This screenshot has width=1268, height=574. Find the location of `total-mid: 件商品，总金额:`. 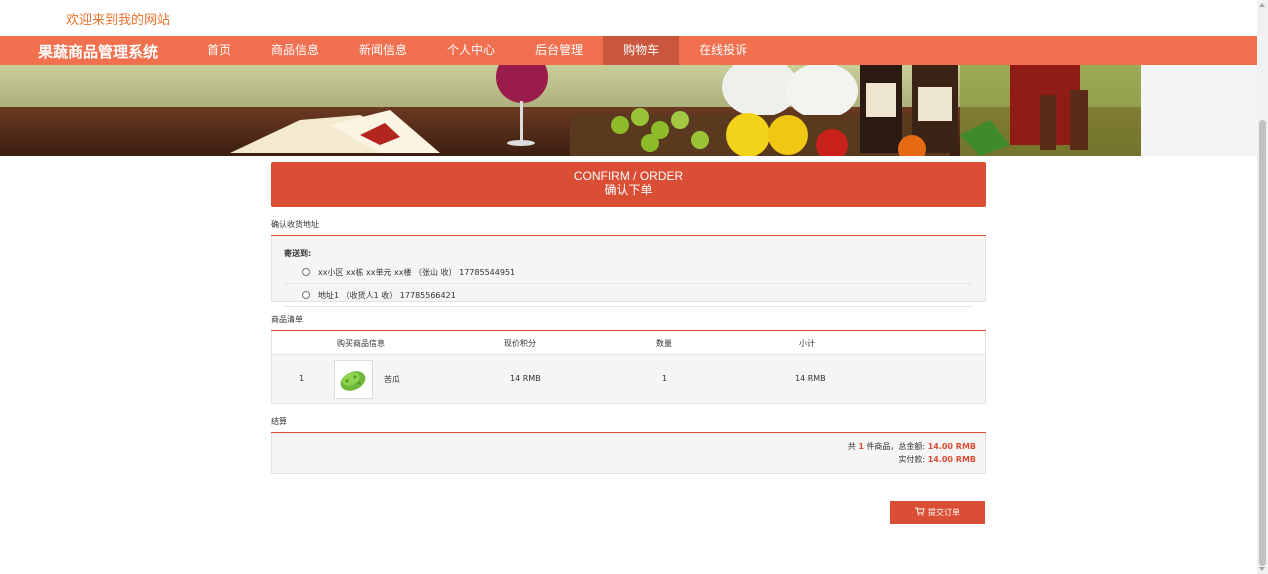

total-mid: 件商品，总金额: is located at coordinates (896, 446).